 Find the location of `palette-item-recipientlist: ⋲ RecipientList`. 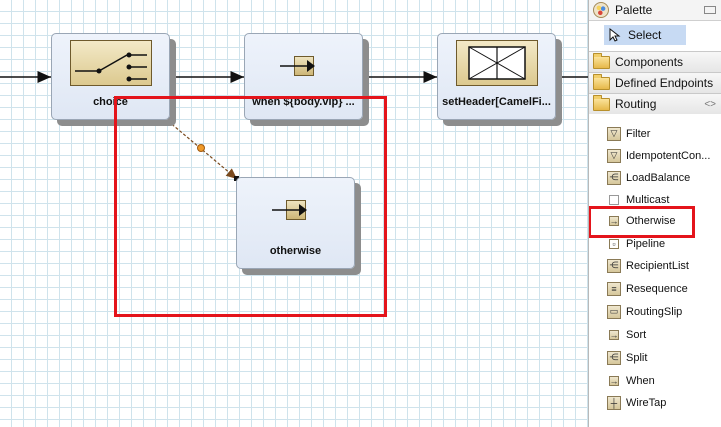

palette-item-recipientlist: ⋲ RecipientList is located at coordinates (655, 265).